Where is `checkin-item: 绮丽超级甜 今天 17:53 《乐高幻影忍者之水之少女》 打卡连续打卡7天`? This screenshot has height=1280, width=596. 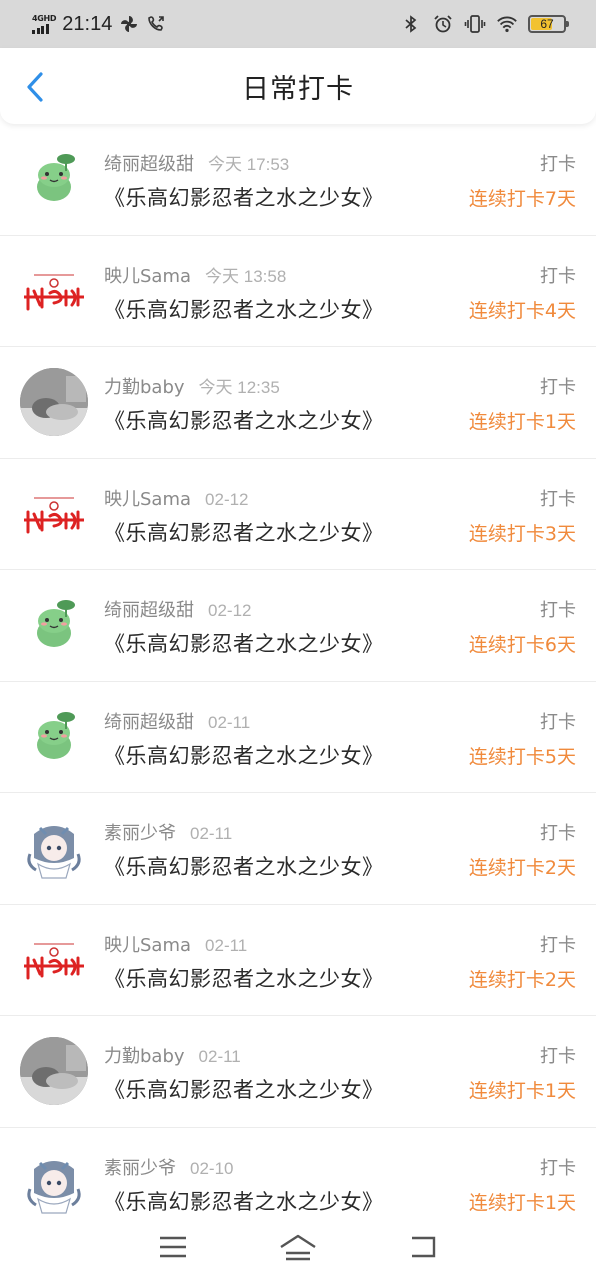 checkin-item: 绮丽超级甜 今天 17:53 《乐高幻影忍者之水之少女》 打卡连续打卡7天 is located at coordinates (298, 180).